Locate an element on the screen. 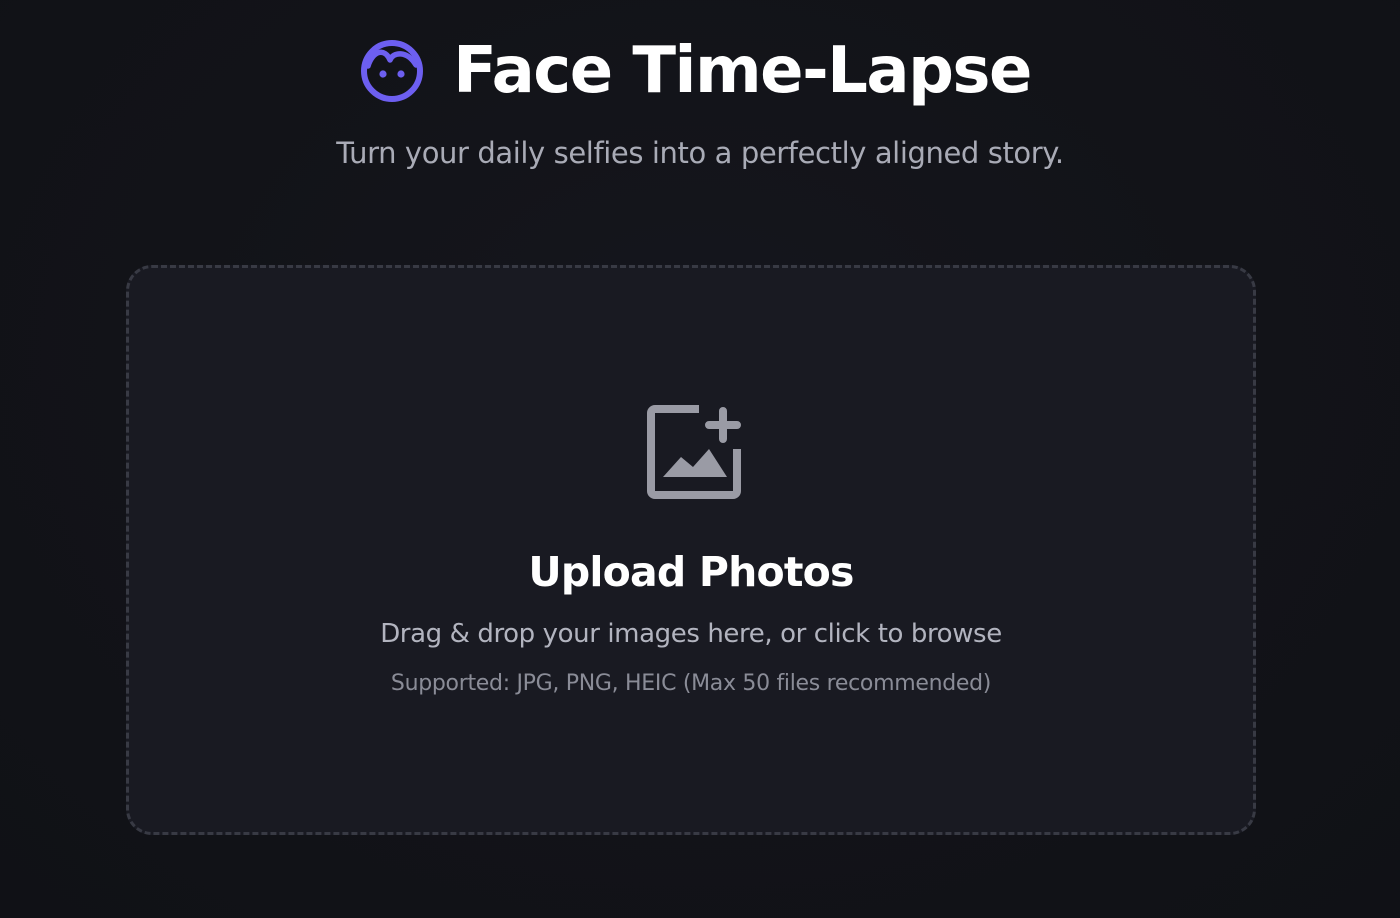 The image size is (1400, 918). title-row: Face Time-Lapse is located at coordinates (700, 71).